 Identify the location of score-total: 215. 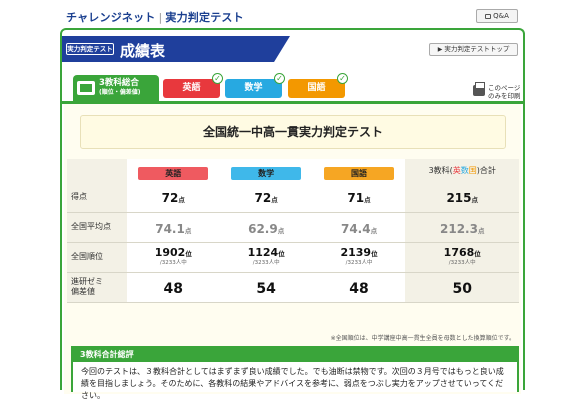
(459, 198).